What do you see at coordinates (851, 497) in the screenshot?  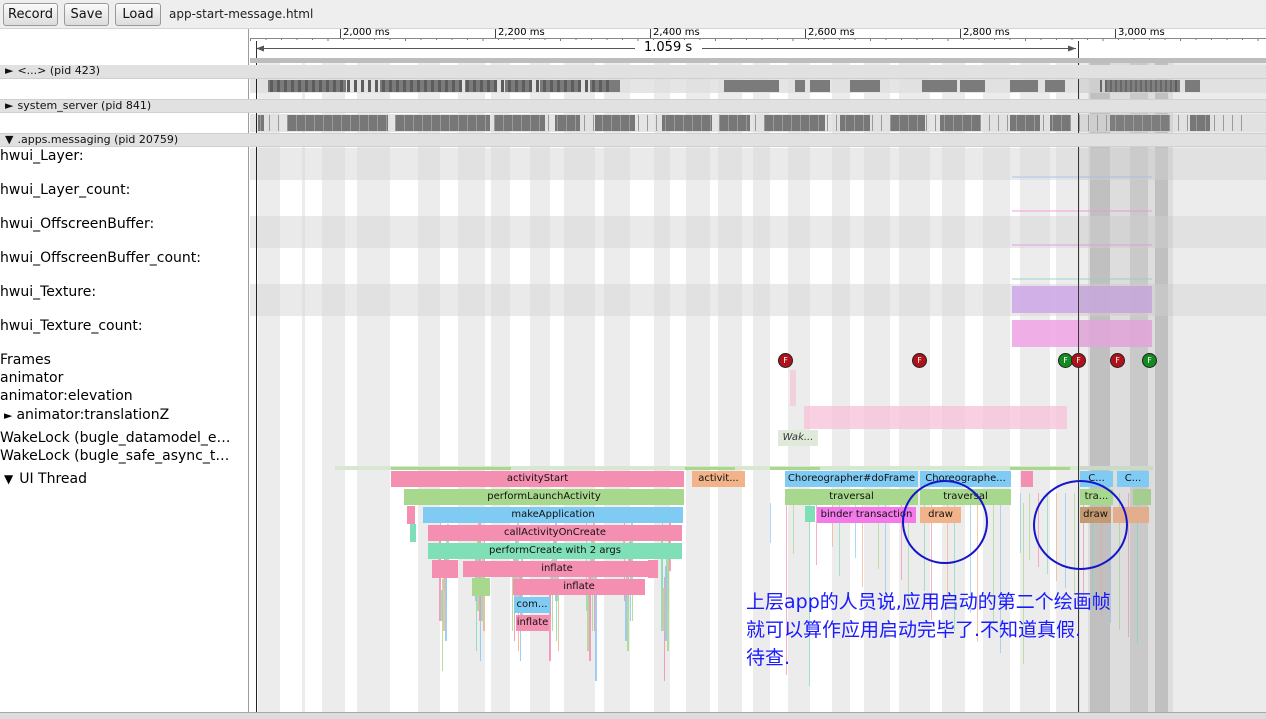 I see `slice-traversal: traversal` at bounding box center [851, 497].